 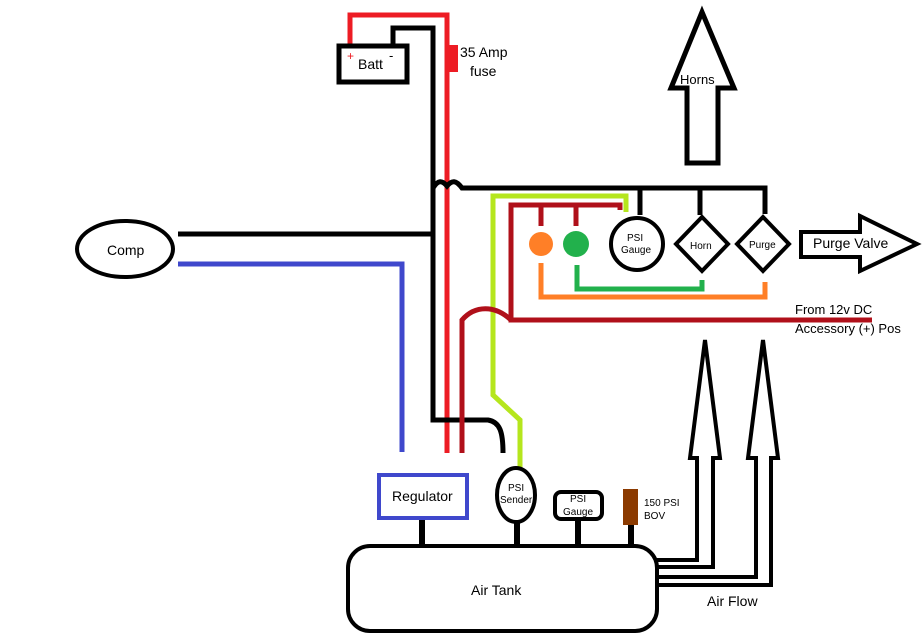 I want to click on psi-sender-label-1: PSI, so click(x=516, y=488).